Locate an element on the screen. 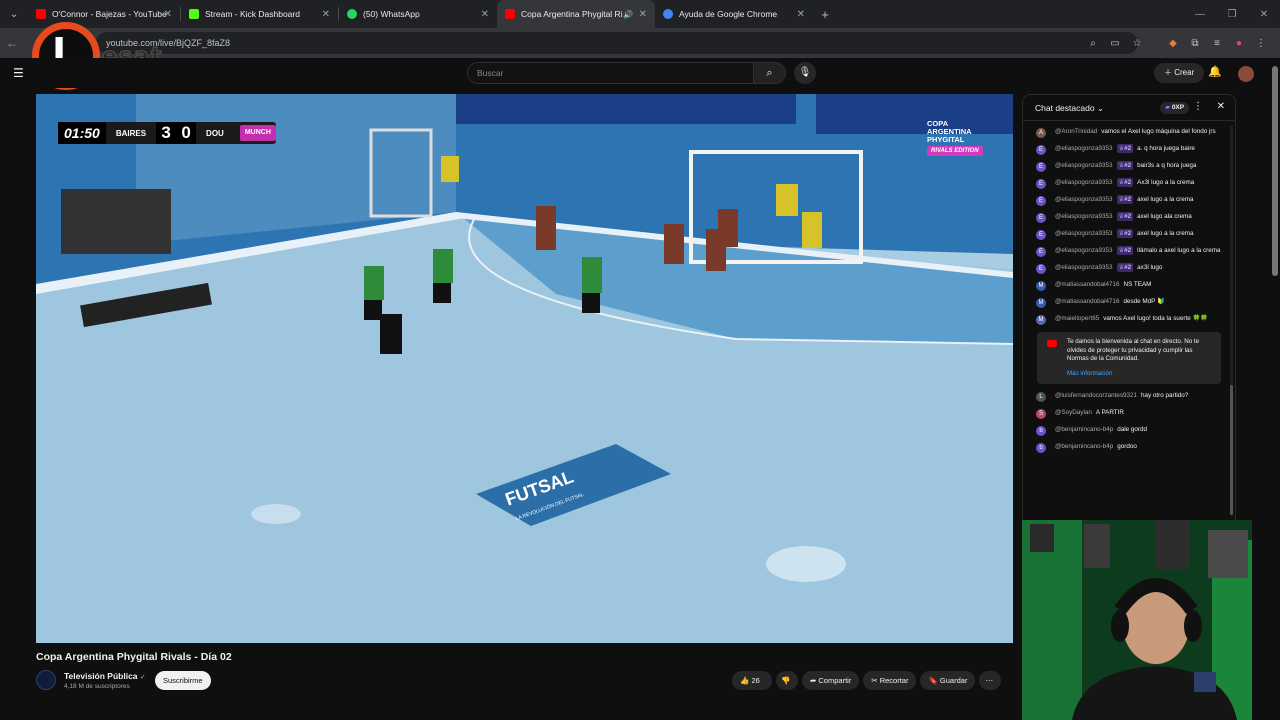  chat-text: bair3s a q hora juega is located at coordinates (1167, 165).